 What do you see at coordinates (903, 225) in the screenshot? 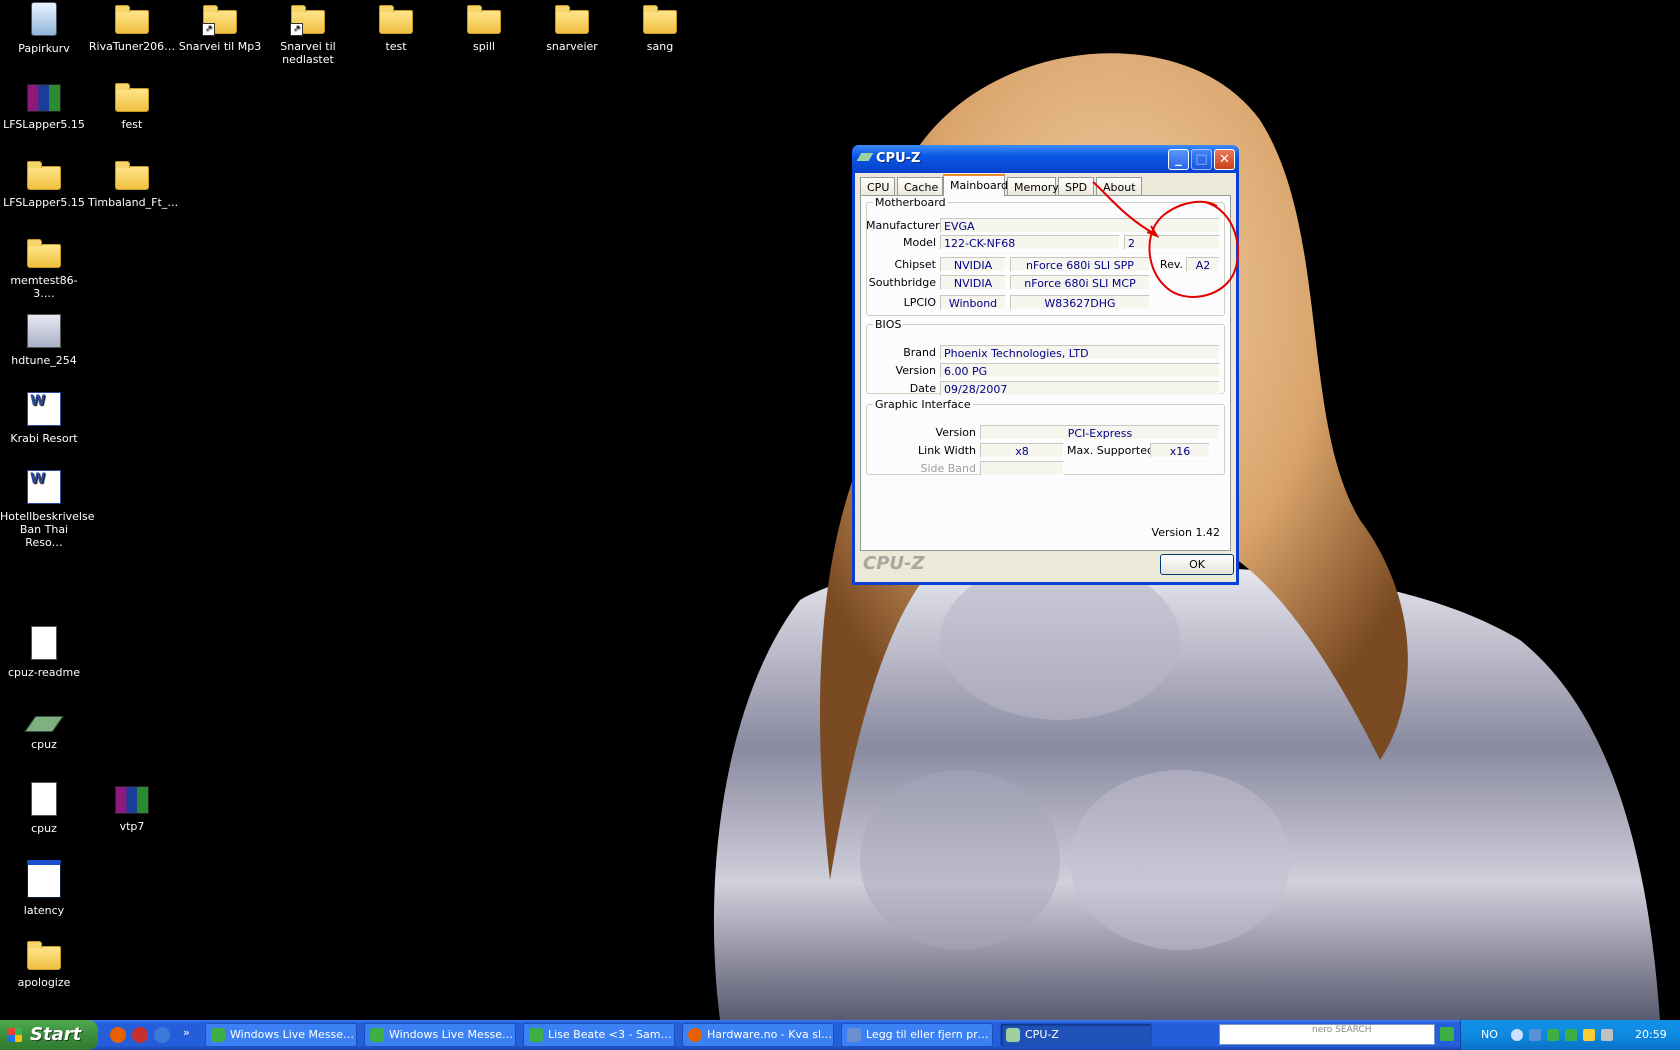
I see `manufacturer-label: Manufacturer` at bounding box center [903, 225].